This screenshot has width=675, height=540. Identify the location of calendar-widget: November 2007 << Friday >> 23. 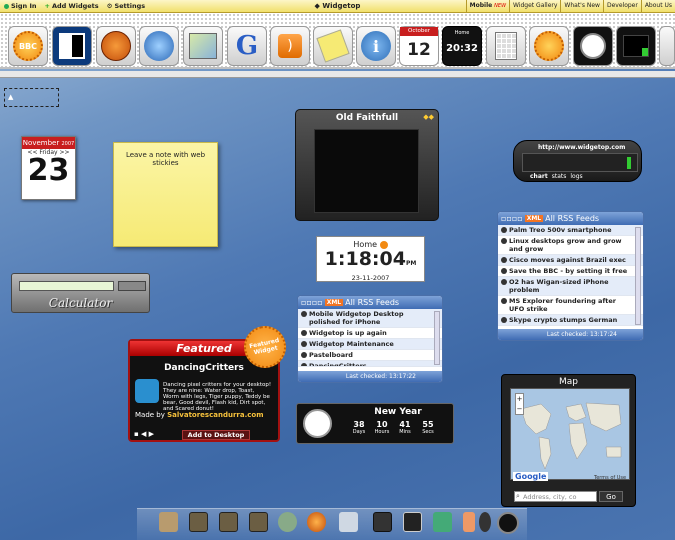
(48, 168).